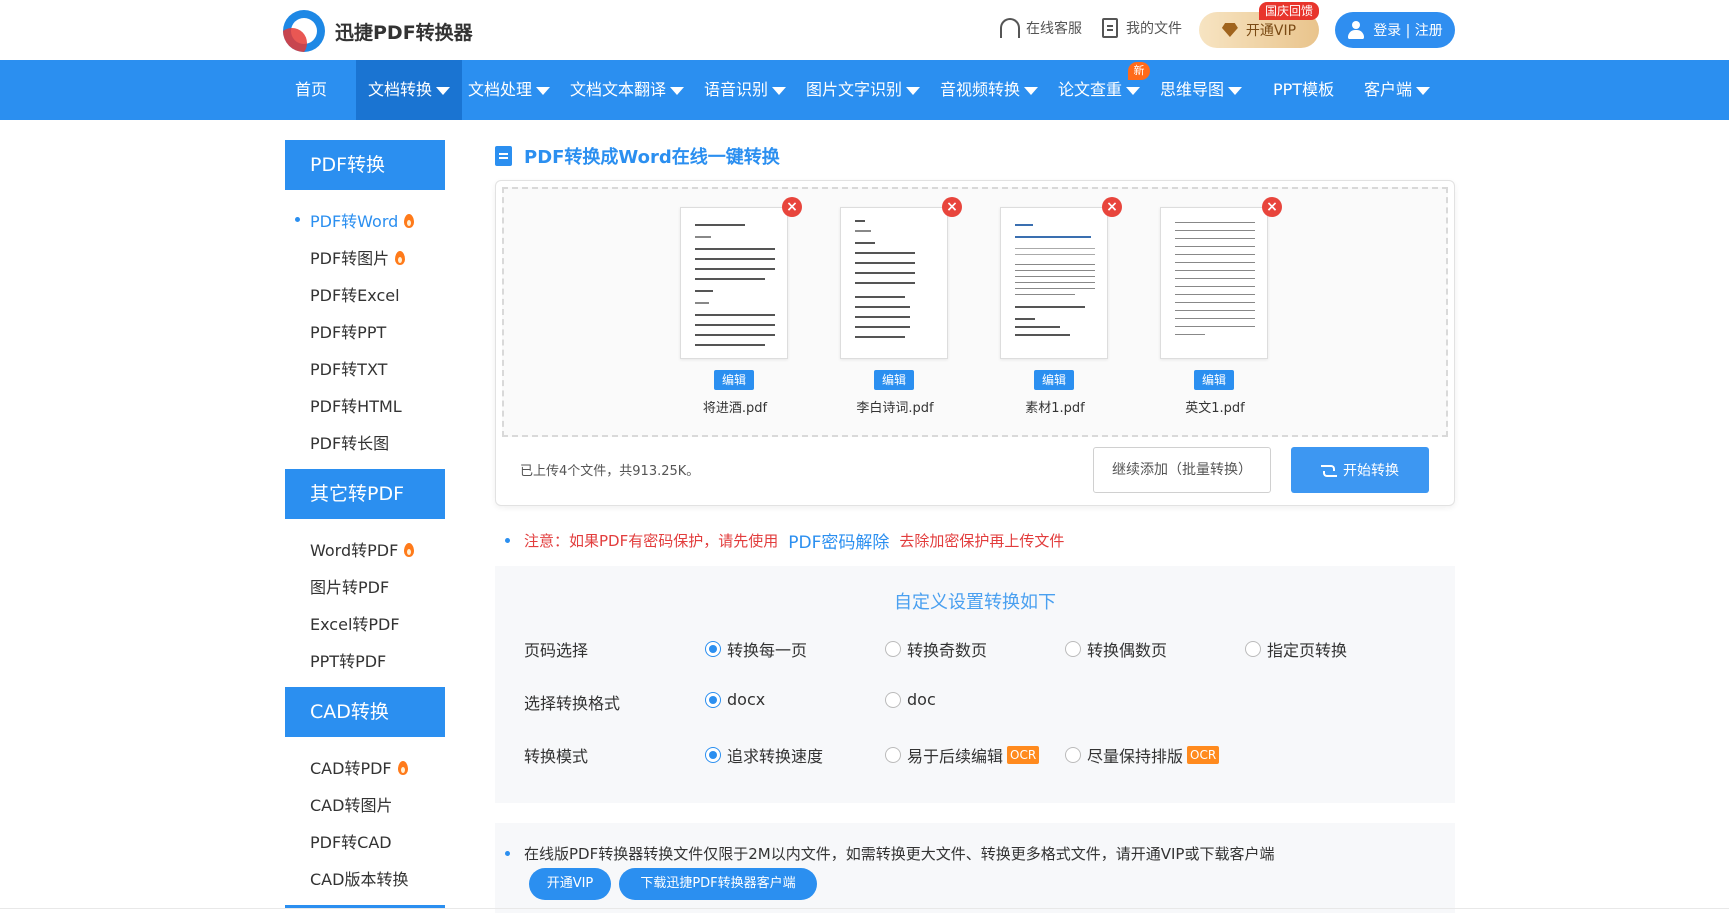 The image size is (1729, 913). I want to click on sidebar-item-label: CAD转PDF, so click(351, 768).